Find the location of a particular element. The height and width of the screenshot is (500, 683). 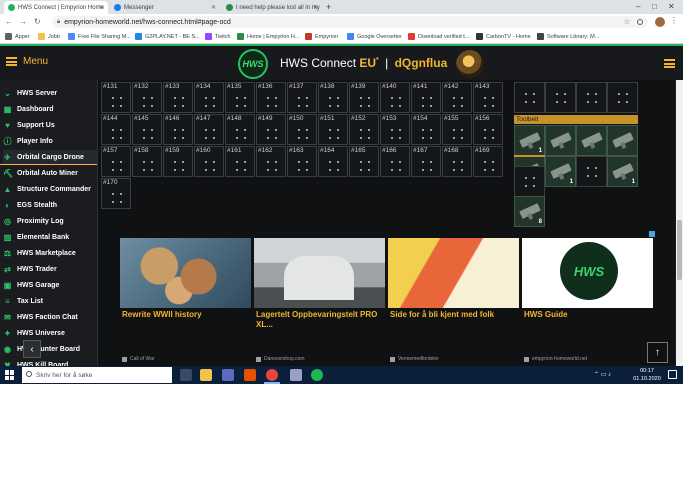

inventory-slot: #147 is located at coordinates (209, 129).